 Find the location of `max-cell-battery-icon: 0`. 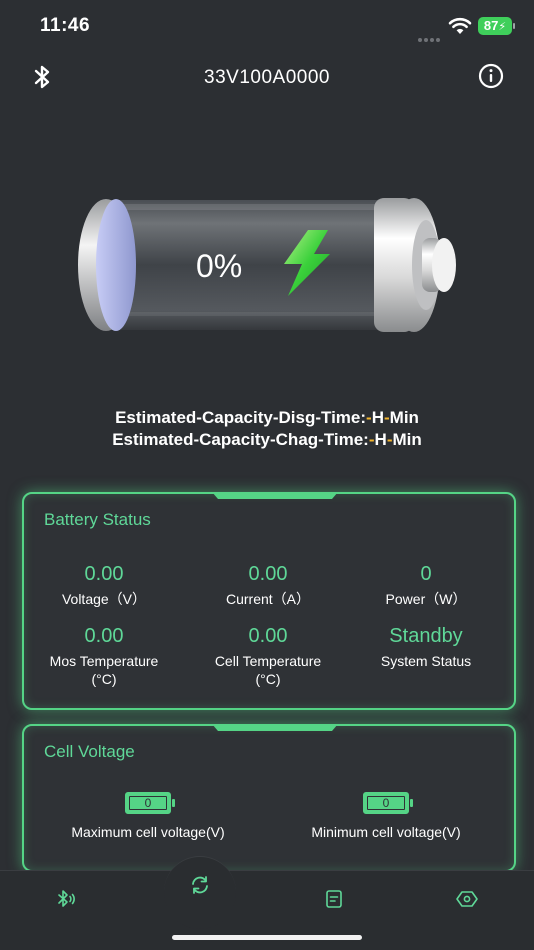

max-cell-battery-icon: 0 is located at coordinates (150, 803).